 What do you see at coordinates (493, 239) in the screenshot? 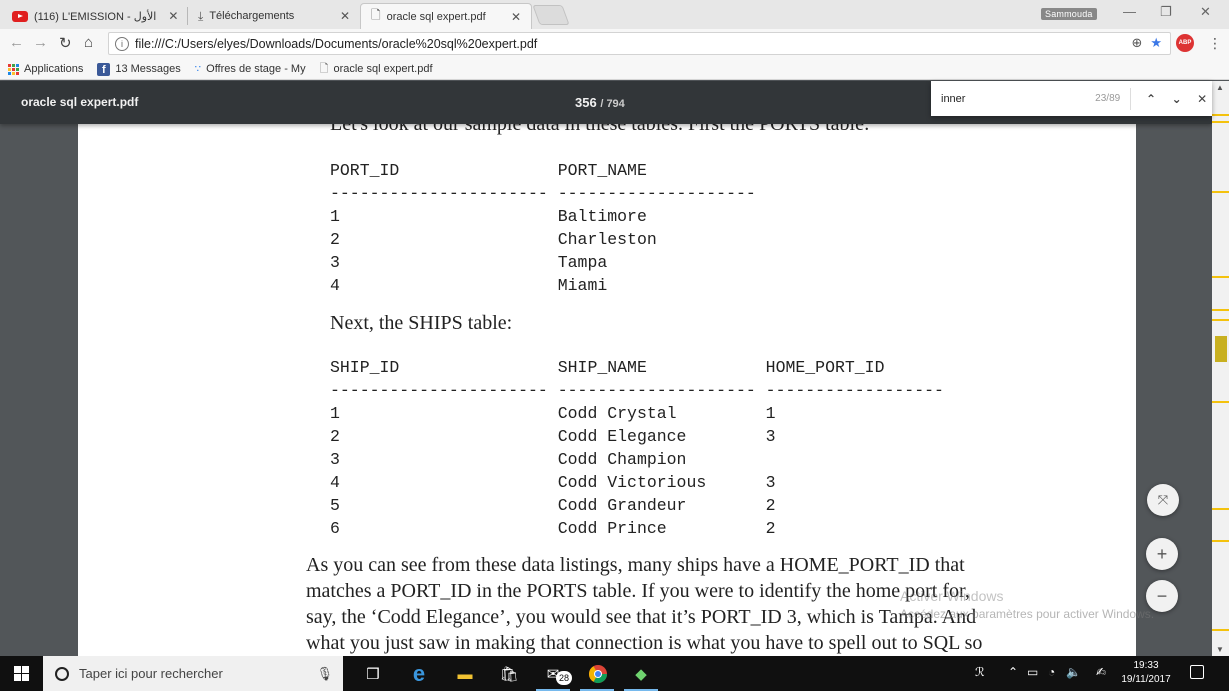
I see `table-row: 2 Charleston` at bounding box center [493, 239].